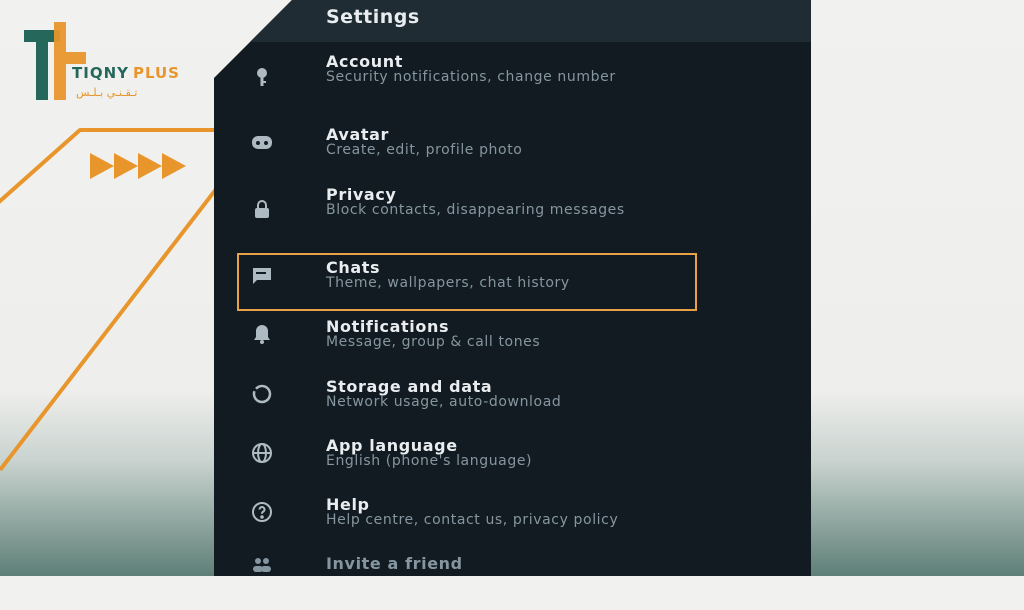 The image size is (1024, 610). Describe the element at coordinates (262, 512) in the screenshot. I see `help-icon` at that location.